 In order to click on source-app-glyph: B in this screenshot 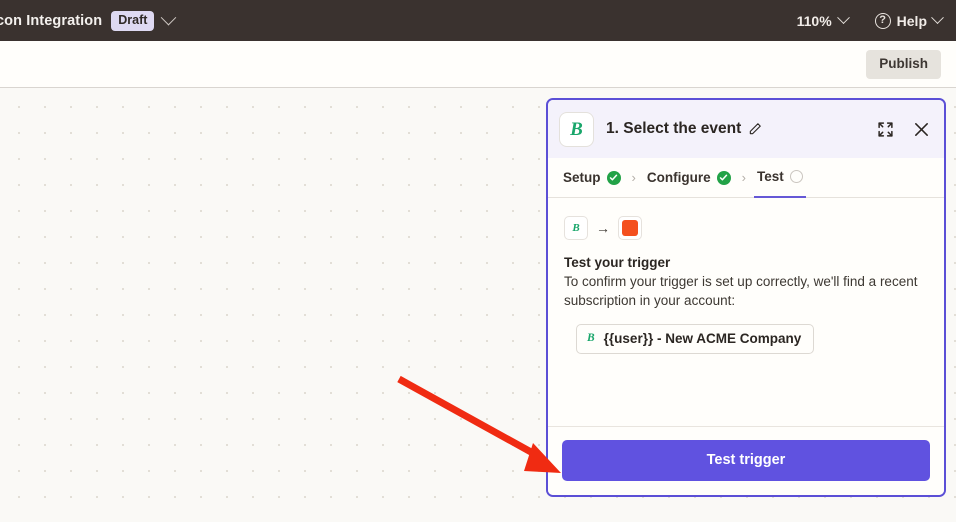, I will do `click(576, 227)`.